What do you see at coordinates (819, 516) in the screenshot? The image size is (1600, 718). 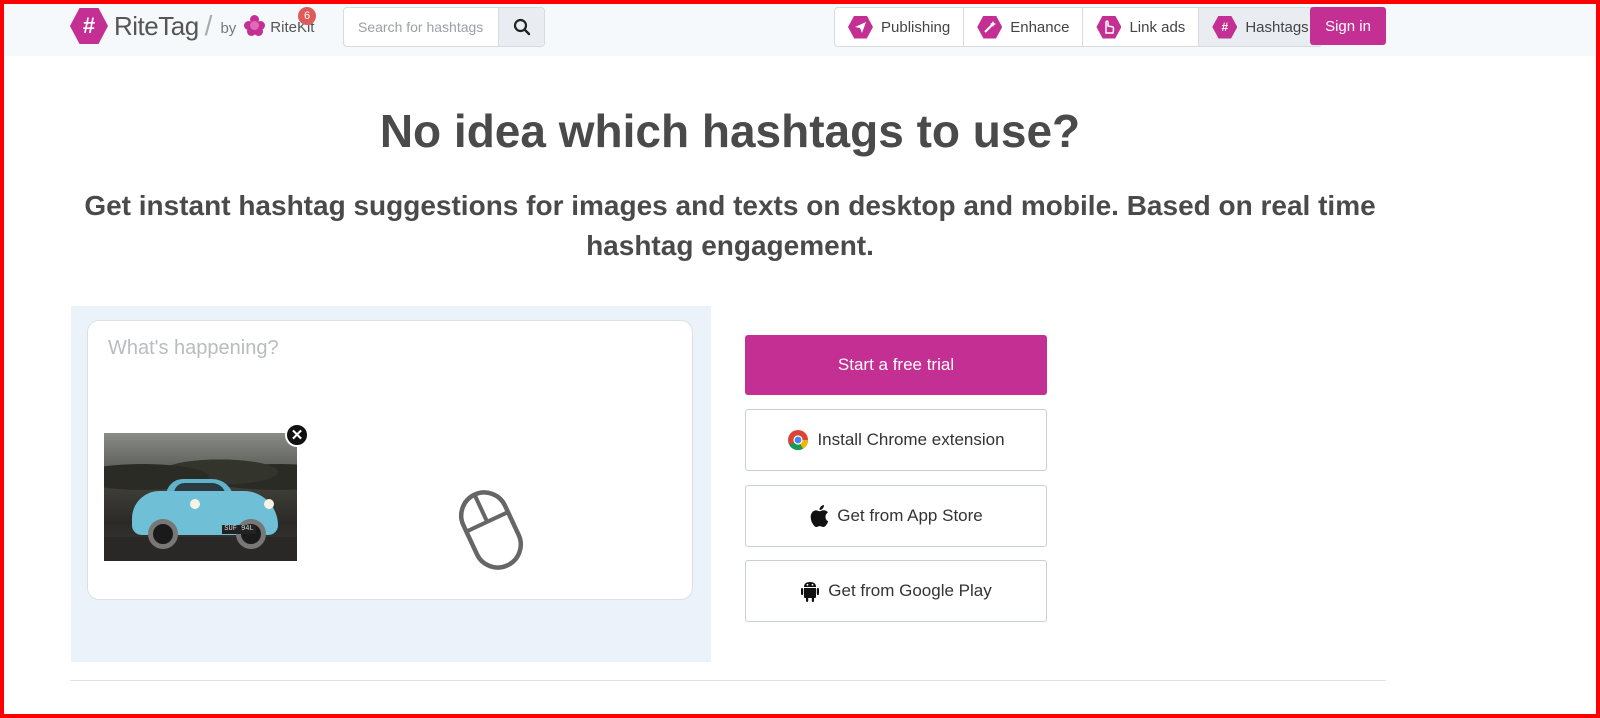 I see `apple-icon` at bounding box center [819, 516].